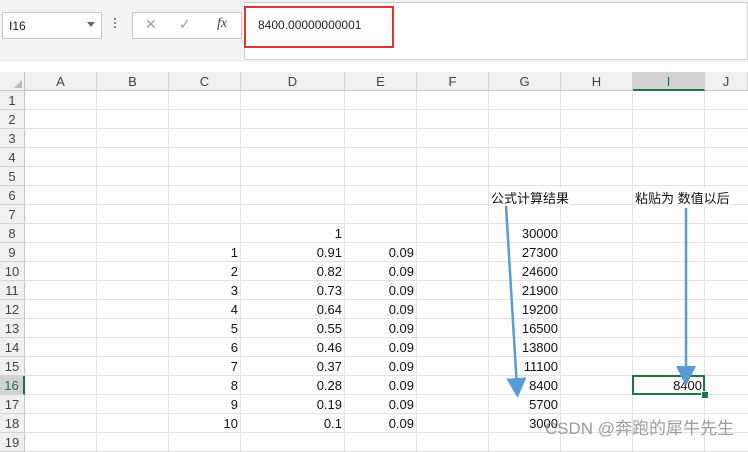 The width and height of the screenshot is (748, 452). I want to click on column-header-h: H, so click(597, 81).